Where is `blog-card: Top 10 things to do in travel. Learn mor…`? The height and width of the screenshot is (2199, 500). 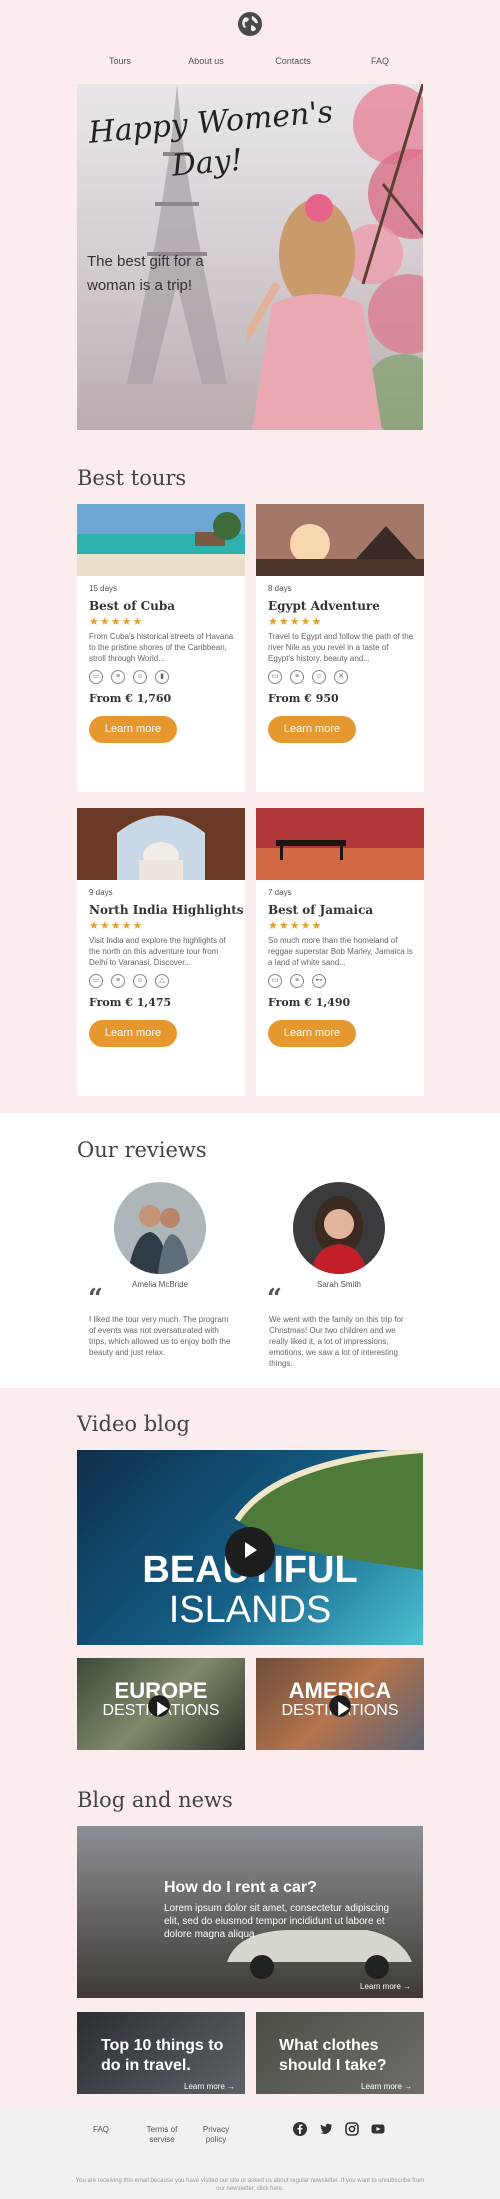
blog-card: Top 10 things to do in travel. Learn mor… is located at coordinates (161, 2053).